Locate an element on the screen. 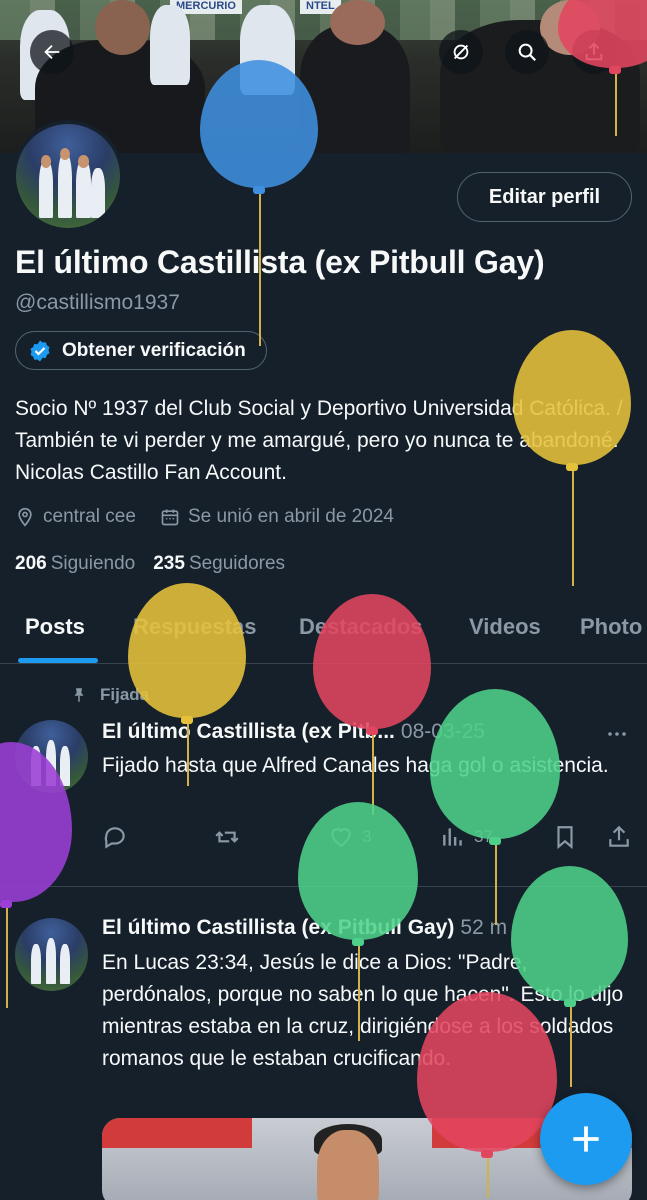 The width and height of the screenshot is (647, 1200). post-share-button is located at coordinates (619, 837).